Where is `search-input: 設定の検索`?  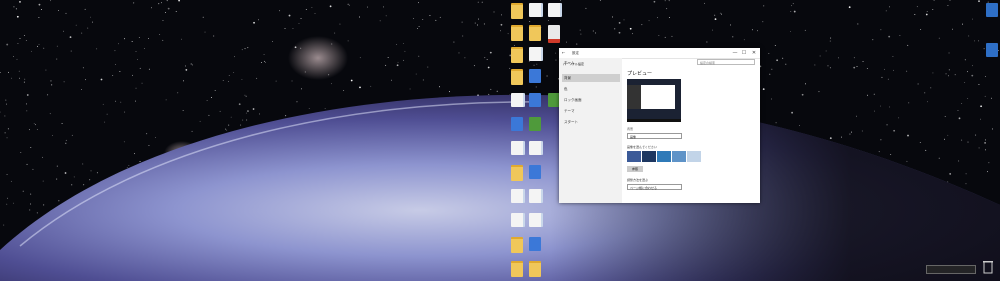
search-input: 設定の検索 is located at coordinates (726, 62).